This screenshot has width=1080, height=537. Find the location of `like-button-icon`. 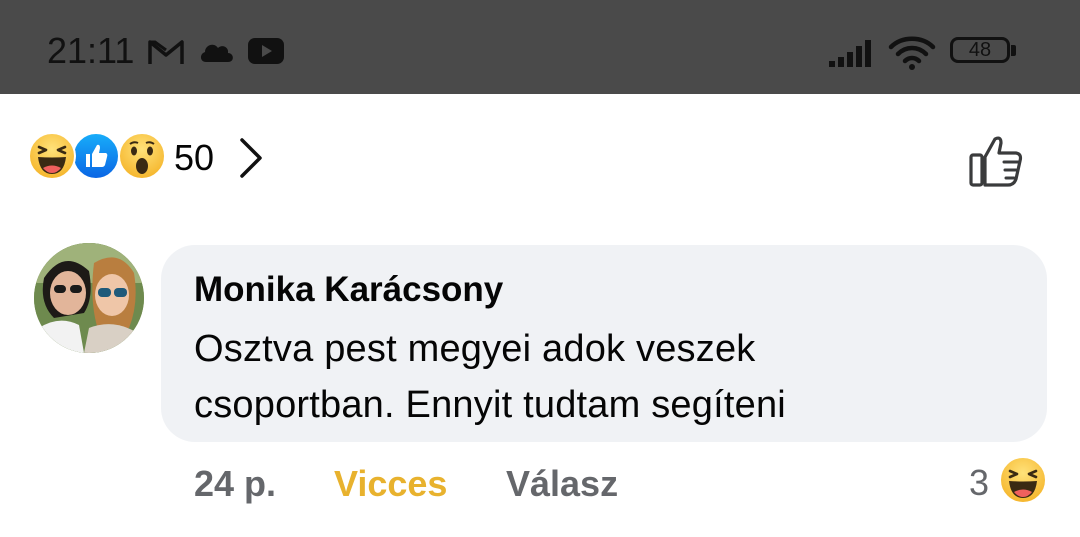

like-button-icon is located at coordinates (997, 161).